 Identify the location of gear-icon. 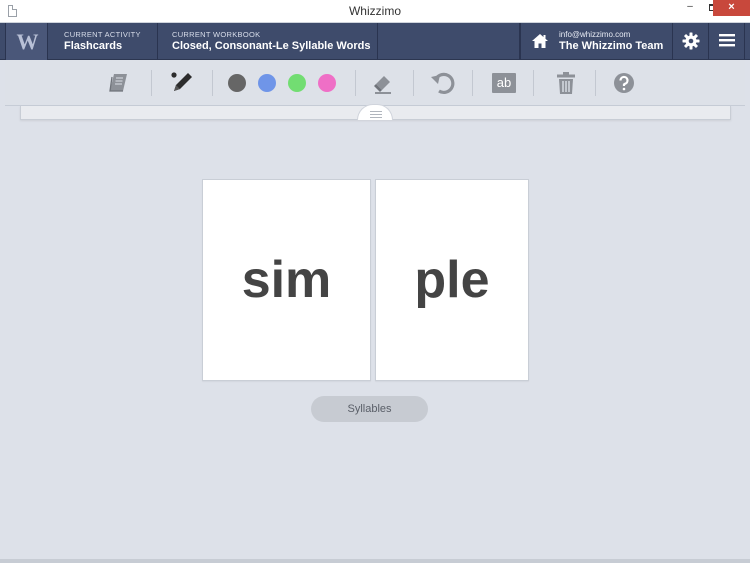
(691, 41).